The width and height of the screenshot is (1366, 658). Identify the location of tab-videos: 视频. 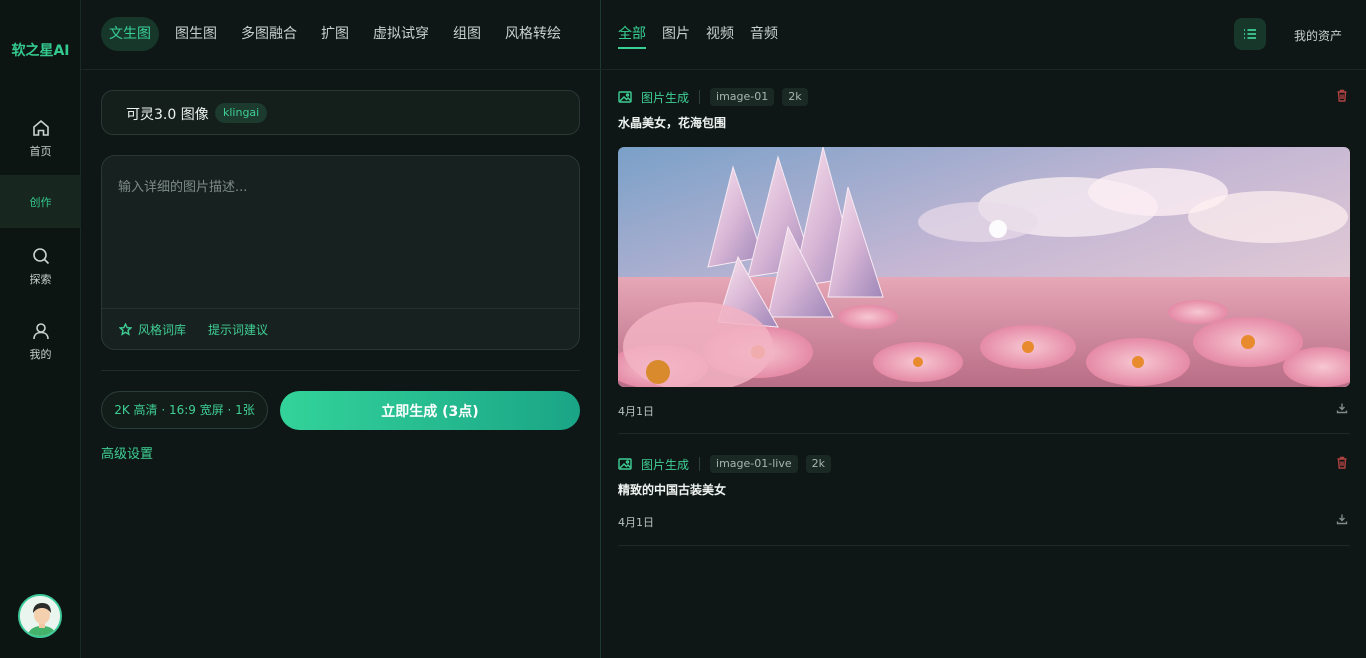
(720, 33).